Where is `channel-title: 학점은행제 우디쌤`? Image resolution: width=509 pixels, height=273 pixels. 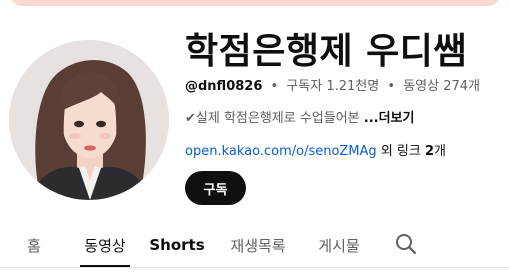
channel-title: 학점은행제 우디쌤 is located at coordinates (326, 51).